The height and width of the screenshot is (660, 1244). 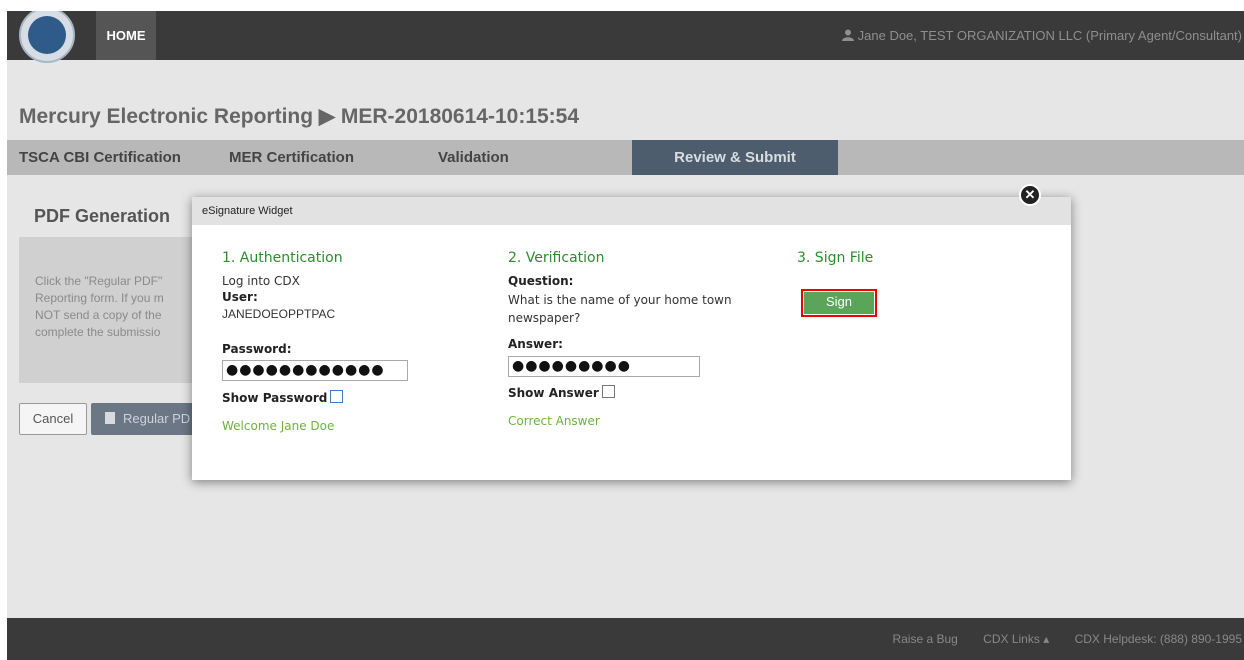 I want to click on sign-file-title: 3. Sign File, so click(x=835, y=258).